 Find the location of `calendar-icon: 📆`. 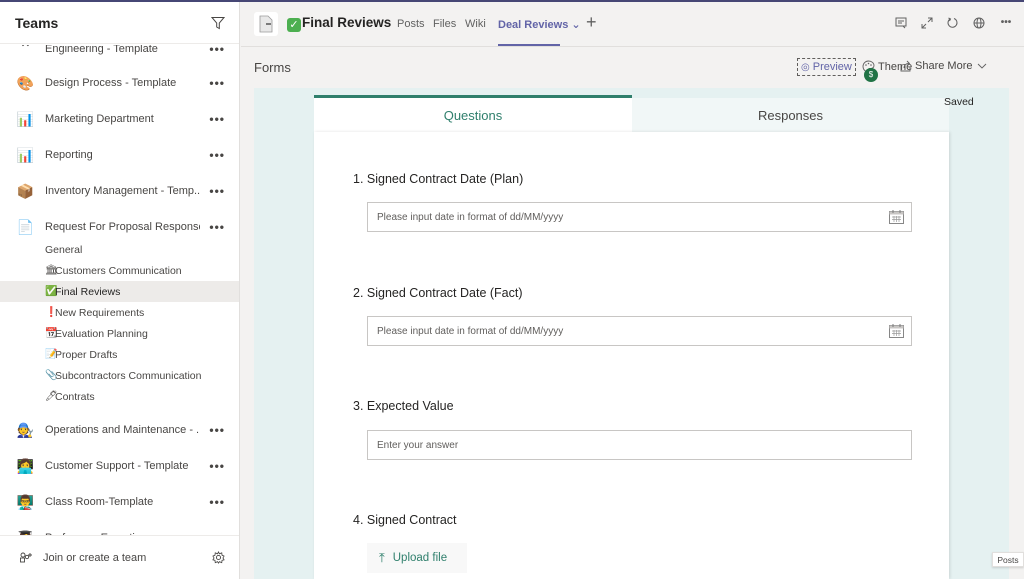

calendar-icon: 📆 is located at coordinates (51, 333).